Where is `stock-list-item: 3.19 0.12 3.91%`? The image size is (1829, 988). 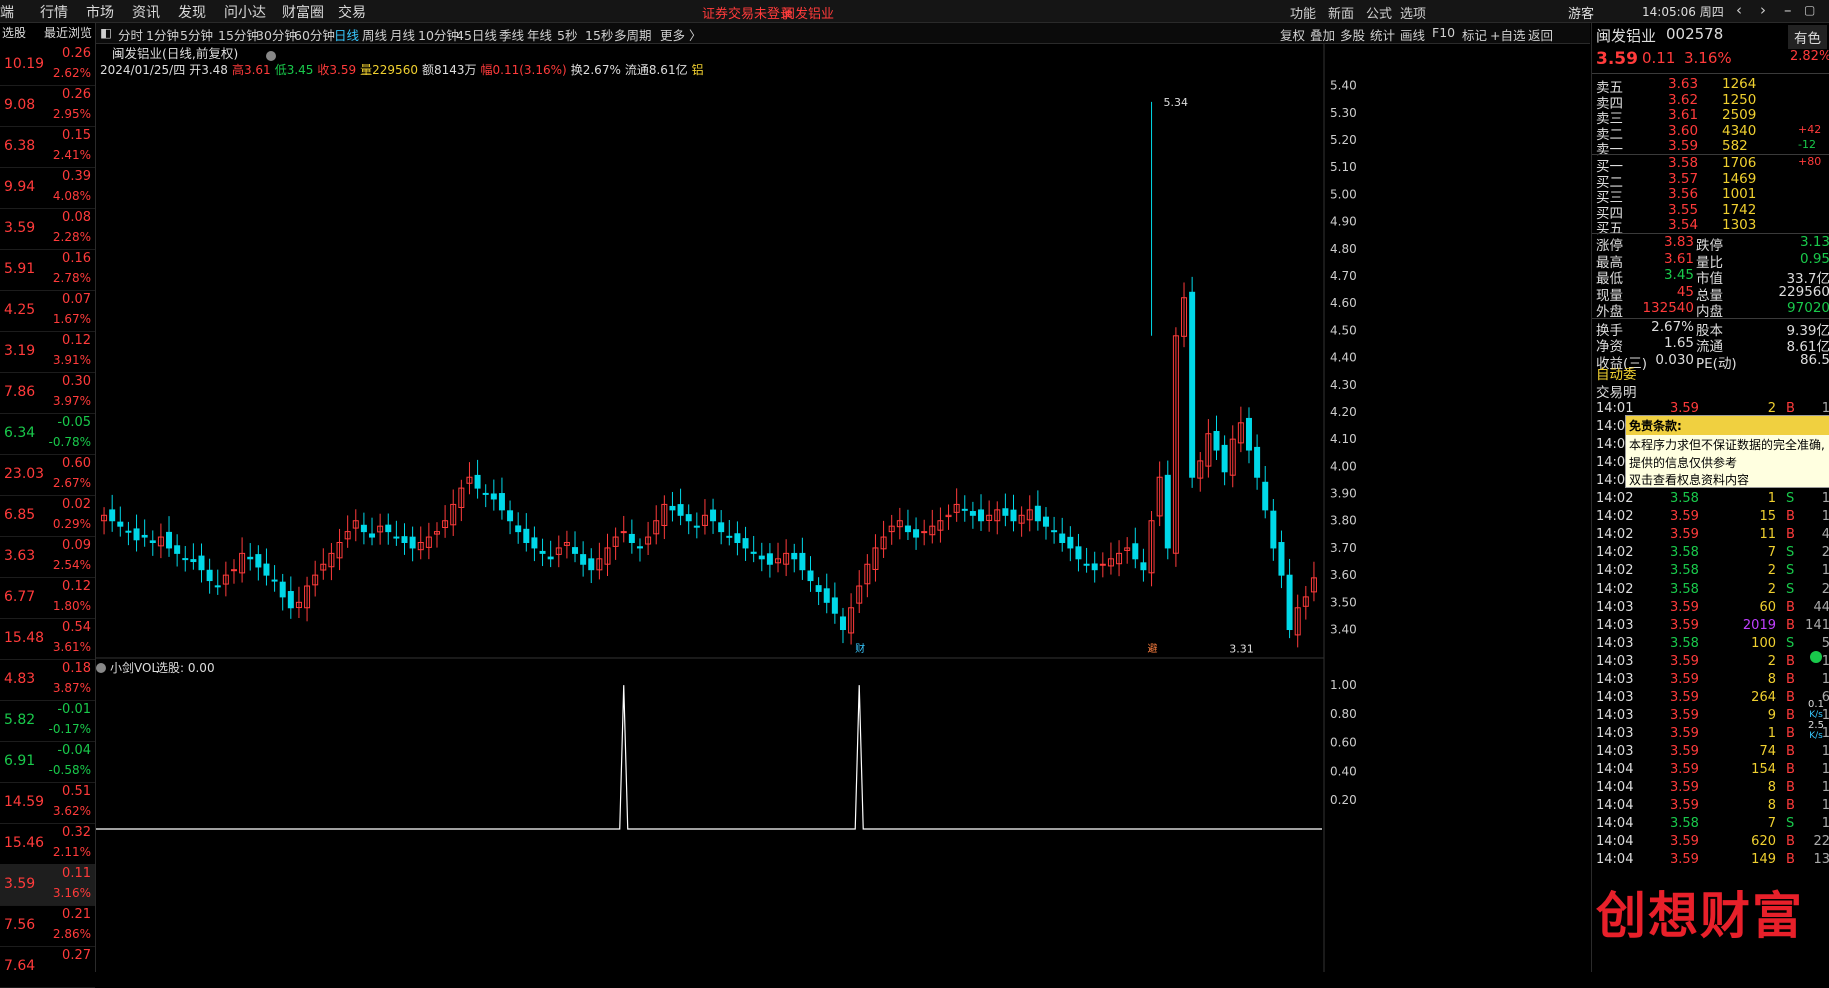
stock-list-item: 3.19 0.12 3.91% is located at coordinates (47, 352).